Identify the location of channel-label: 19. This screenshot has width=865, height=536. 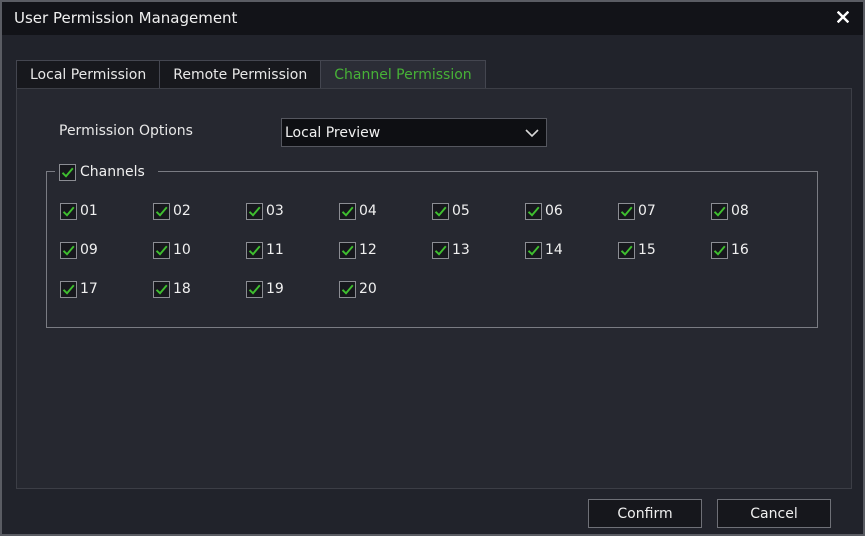
(275, 289).